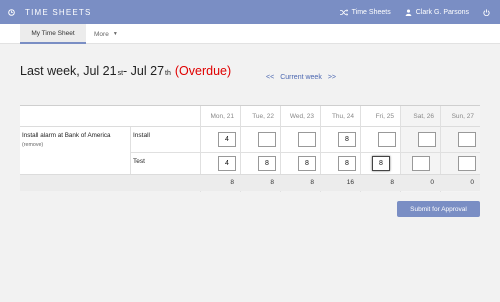  What do you see at coordinates (408, 12) in the screenshot?
I see `user-icon` at bounding box center [408, 12].